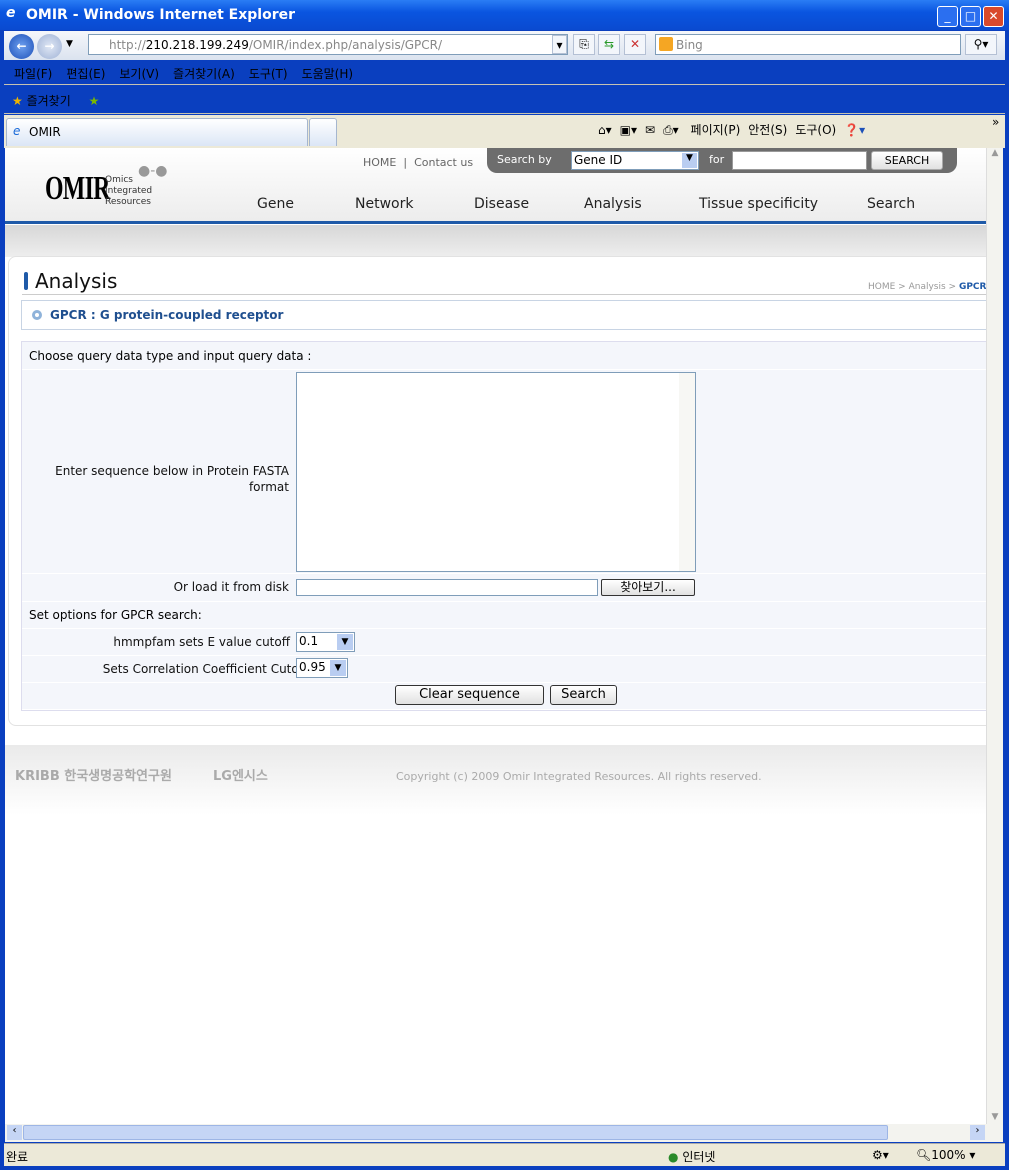  Describe the element at coordinates (635, 160) in the screenshot. I see `search-by-select: Gene ID ▼` at that location.